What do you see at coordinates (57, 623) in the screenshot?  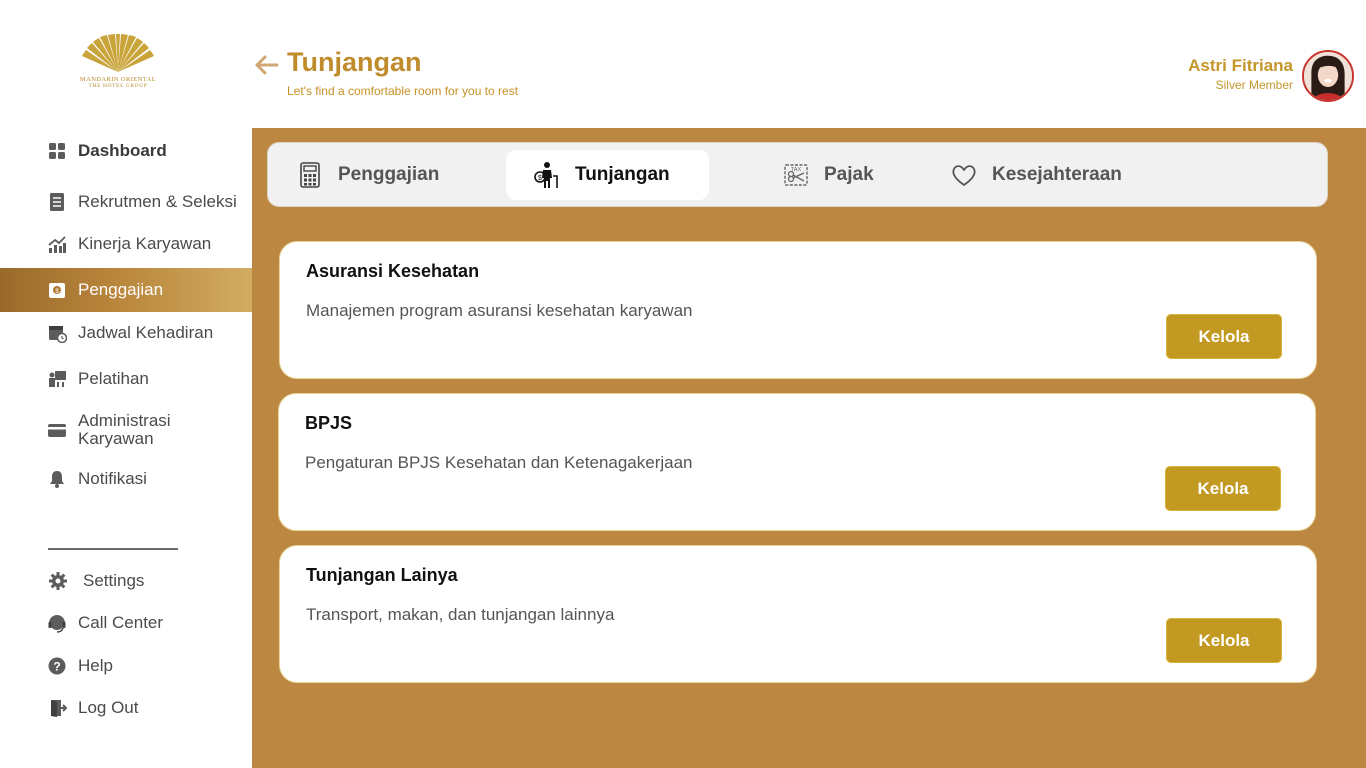 I see `headset-icon` at bounding box center [57, 623].